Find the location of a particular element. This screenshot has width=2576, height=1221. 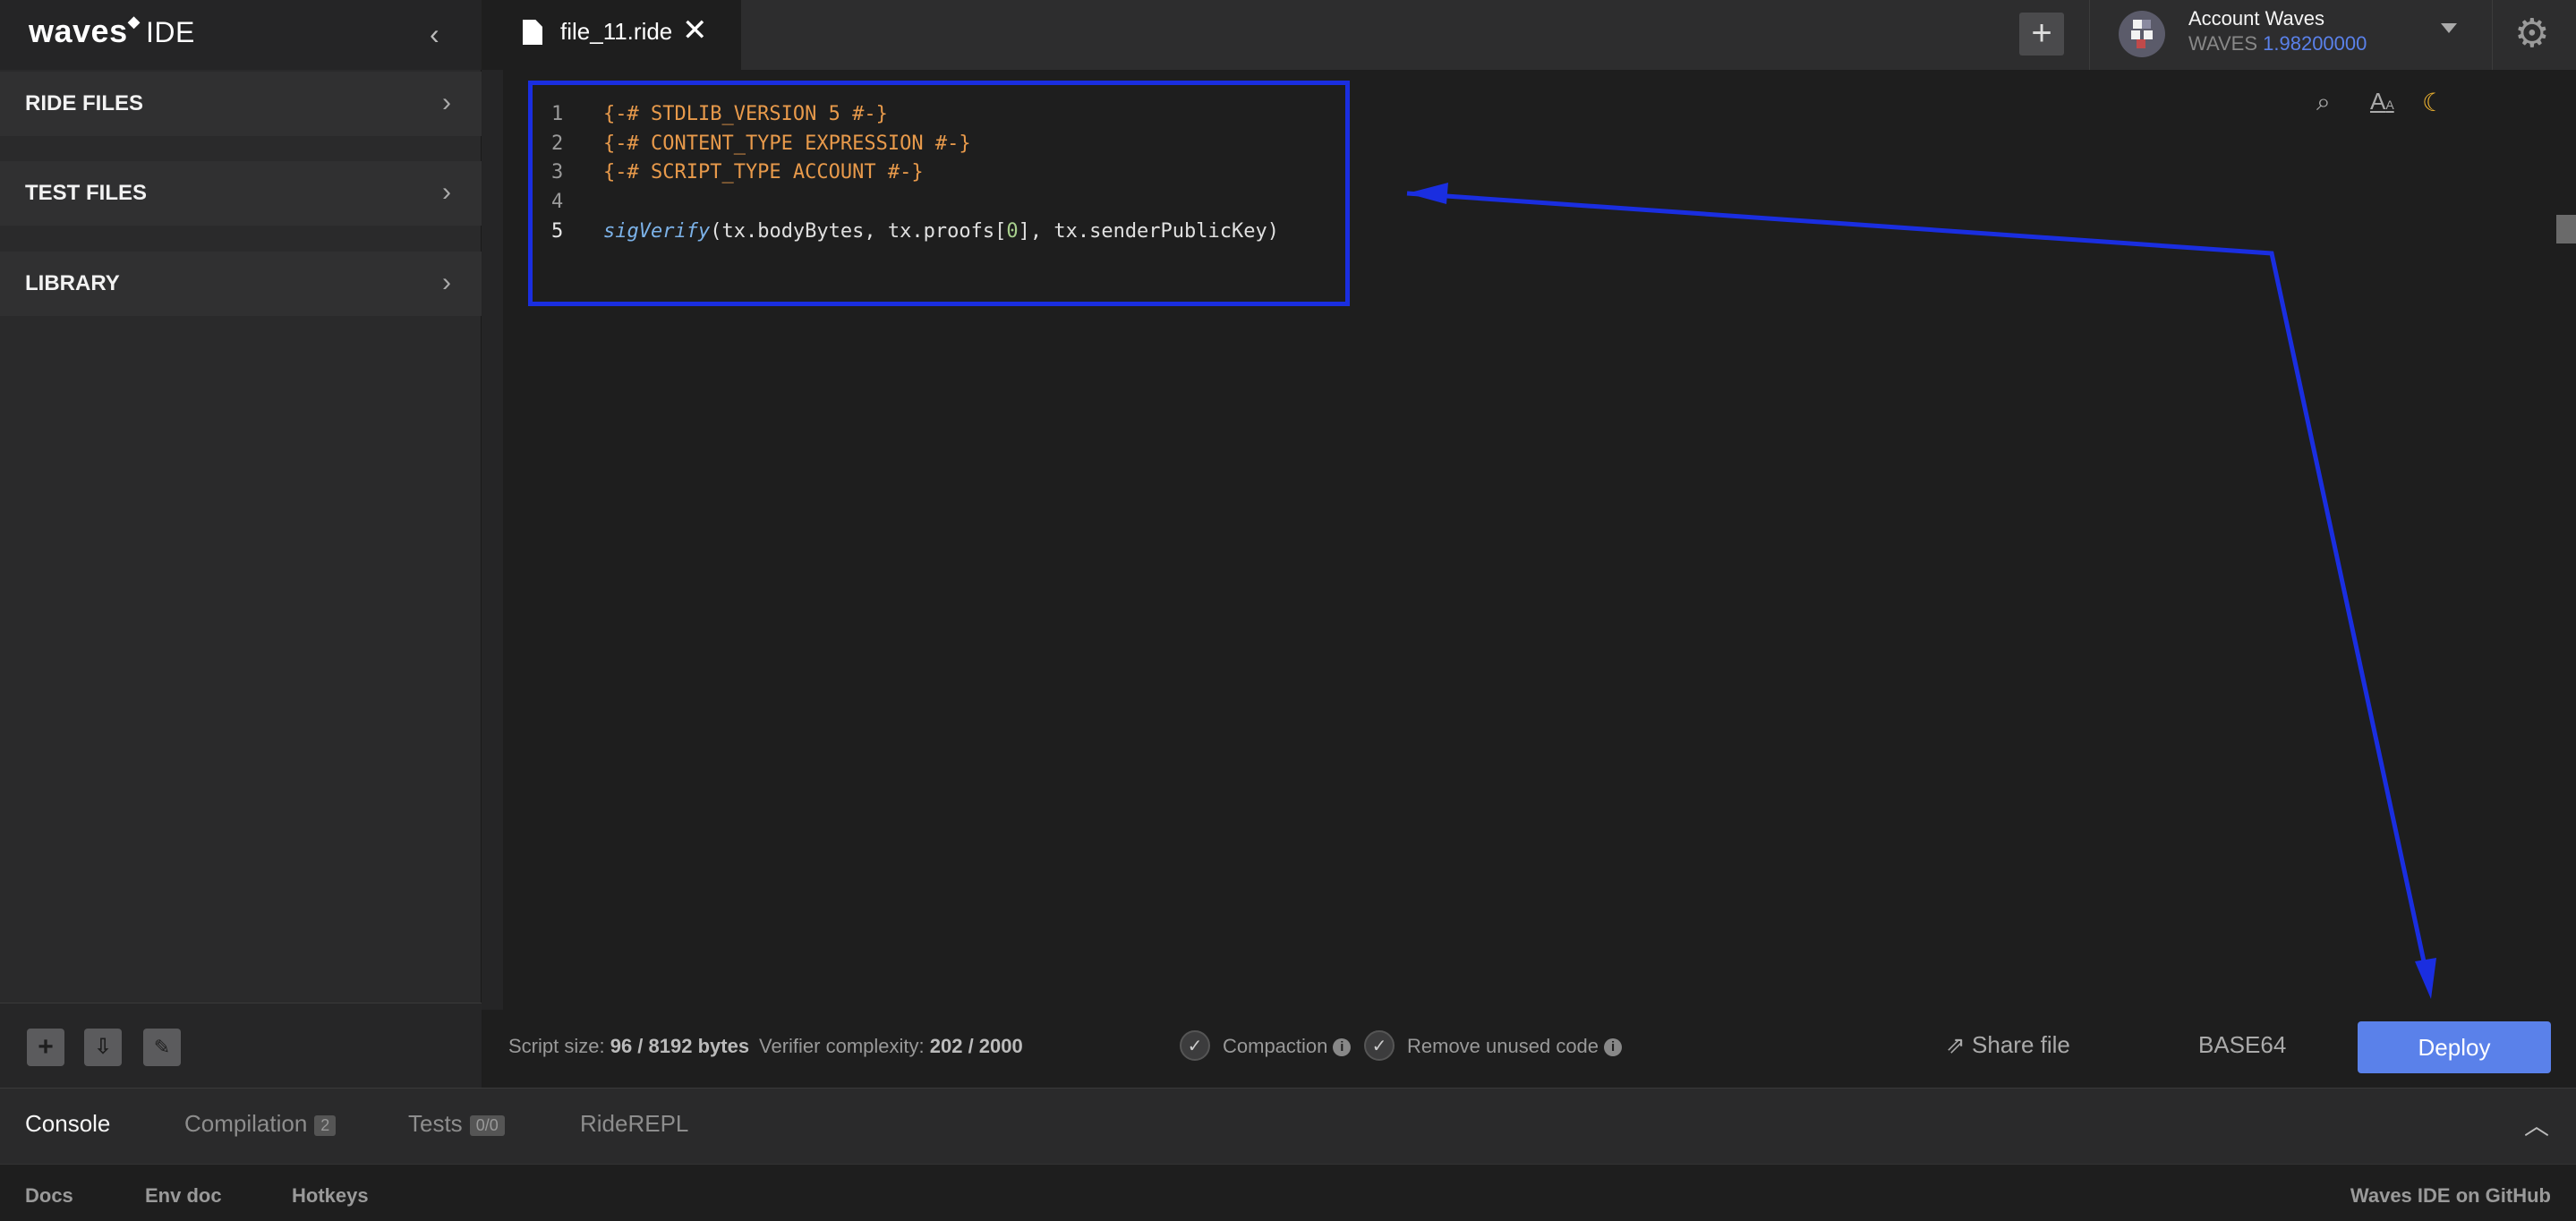

remove-unused-checkbox: ✓ is located at coordinates (1379, 1045).